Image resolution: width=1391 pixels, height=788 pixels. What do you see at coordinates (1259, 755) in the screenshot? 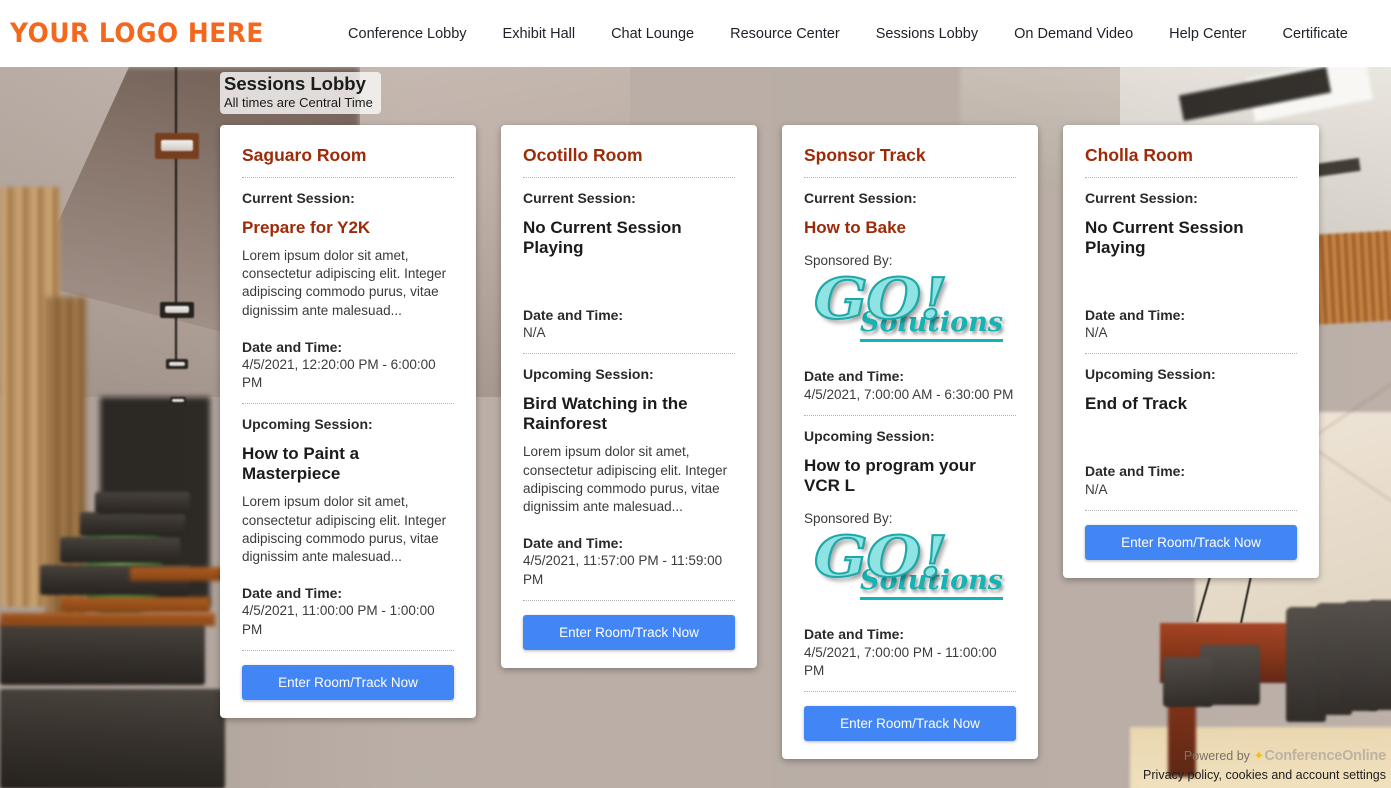
I see `star-icon: ✦` at bounding box center [1259, 755].